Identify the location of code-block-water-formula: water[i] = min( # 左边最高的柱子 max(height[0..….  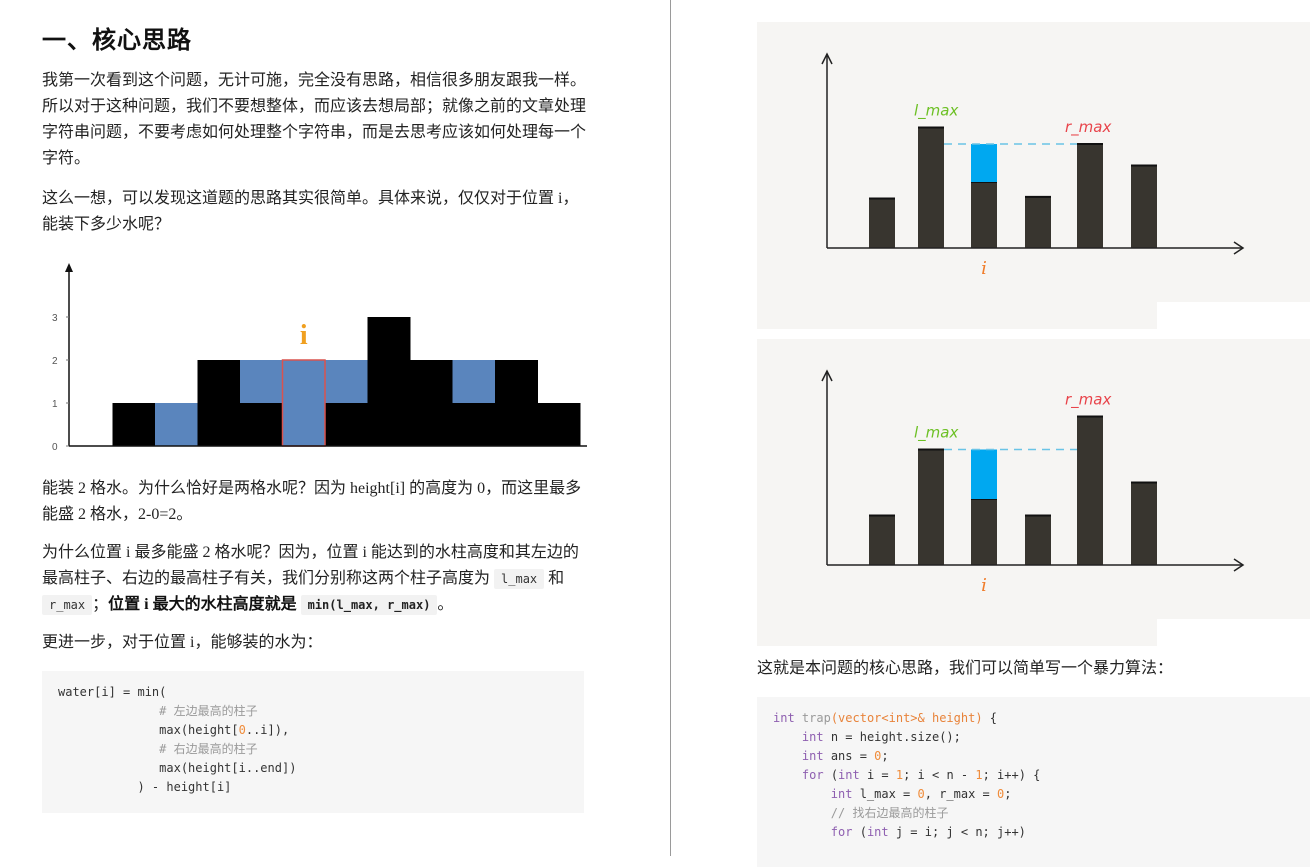
(313, 742).